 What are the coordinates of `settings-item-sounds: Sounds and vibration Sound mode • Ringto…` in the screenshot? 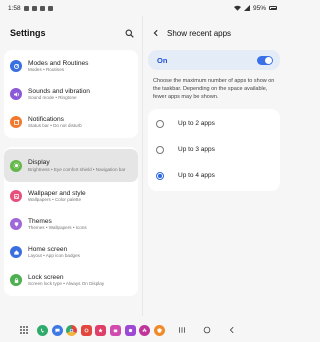 It's located at (71, 94).